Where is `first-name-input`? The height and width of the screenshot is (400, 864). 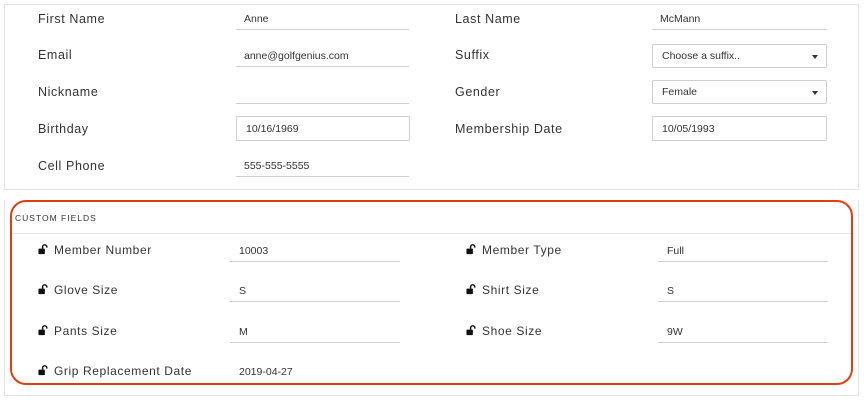 first-name-input is located at coordinates (322, 19).